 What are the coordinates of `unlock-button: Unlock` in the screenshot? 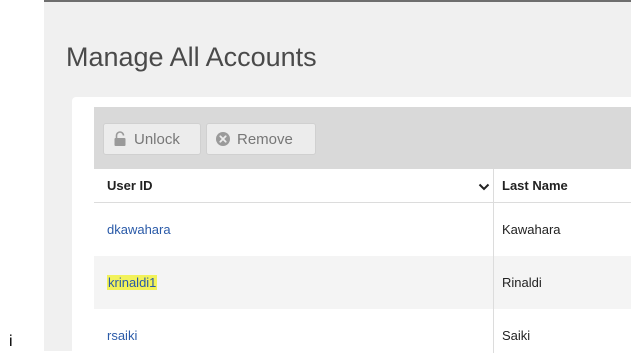 It's located at (152, 139).